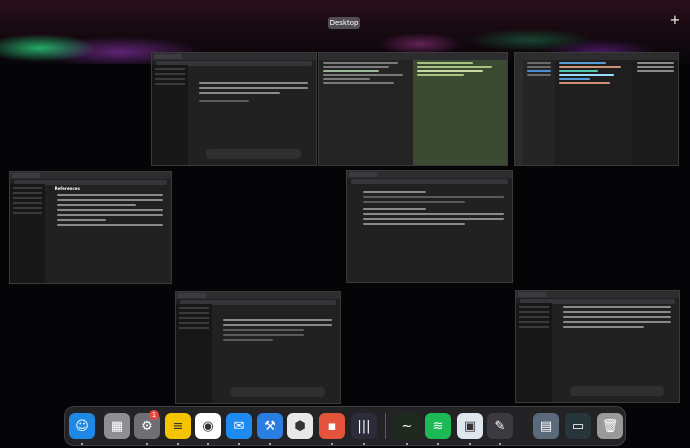 The image size is (690, 448). I want to click on chat-main, so click(253, 115).